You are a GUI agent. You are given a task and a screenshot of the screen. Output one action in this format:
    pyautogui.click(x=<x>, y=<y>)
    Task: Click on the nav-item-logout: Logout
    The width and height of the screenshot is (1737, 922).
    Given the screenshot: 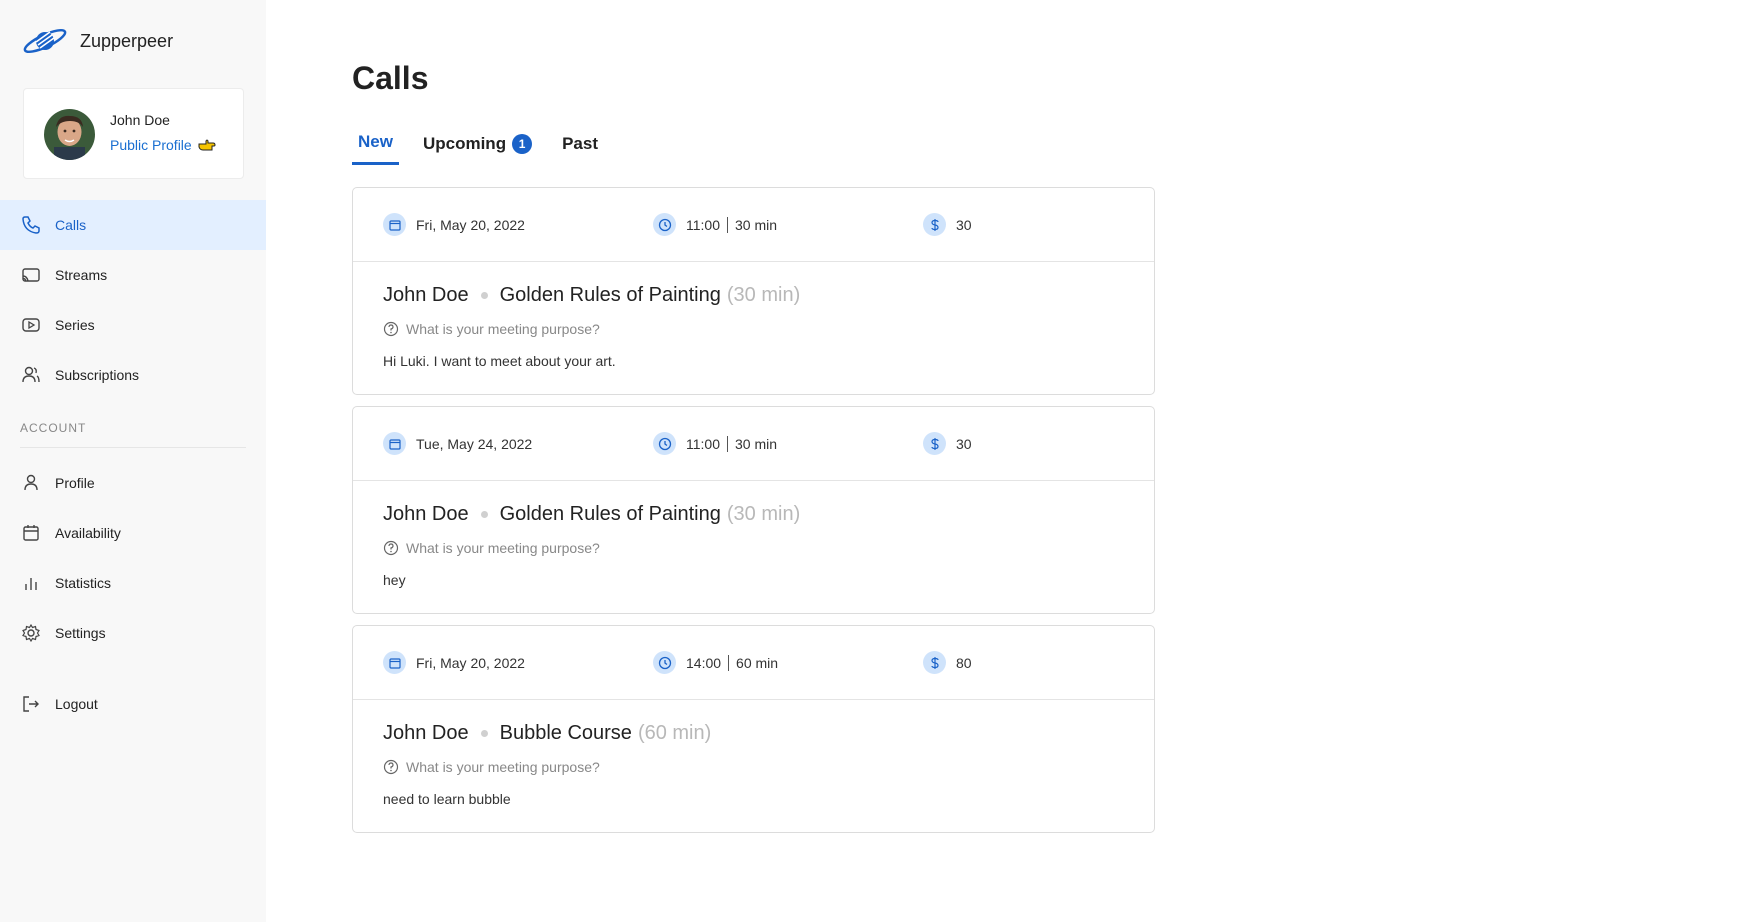 What is the action you would take?
    pyautogui.click(x=133, y=704)
    